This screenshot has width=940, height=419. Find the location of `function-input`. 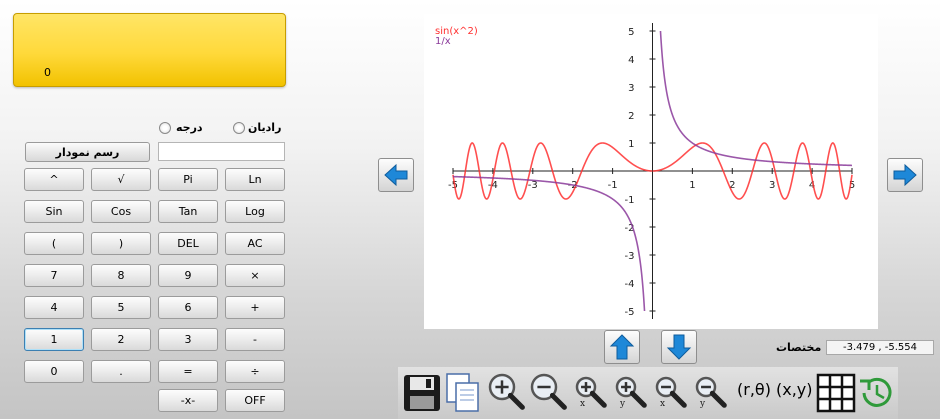

function-input is located at coordinates (221, 151).